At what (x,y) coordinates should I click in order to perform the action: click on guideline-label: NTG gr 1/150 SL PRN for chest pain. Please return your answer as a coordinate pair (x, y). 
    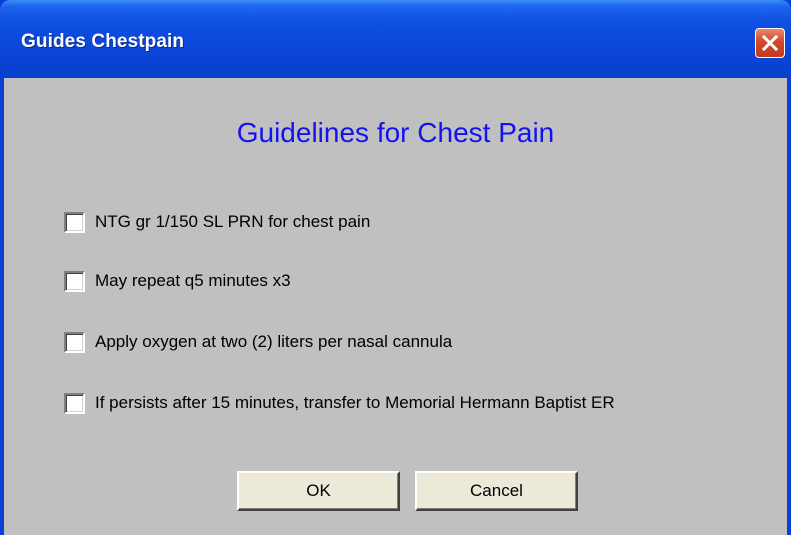
    Looking at the image, I should click on (233, 221).